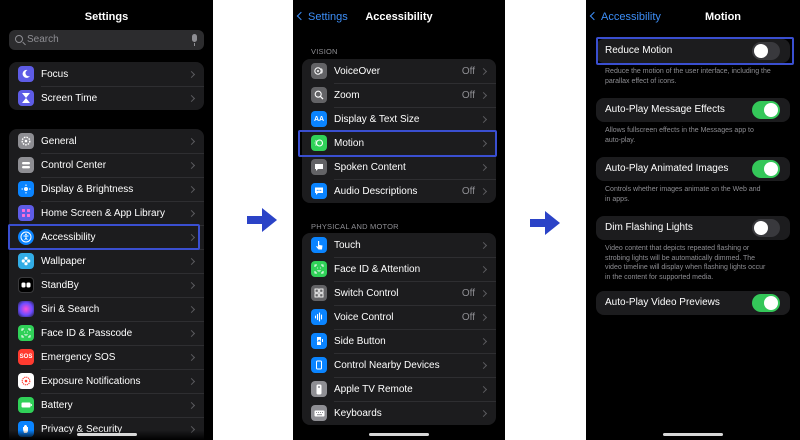  What do you see at coordinates (358, 413) in the screenshot?
I see `physical-item-label: Keyboards` at bounding box center [358, 413].